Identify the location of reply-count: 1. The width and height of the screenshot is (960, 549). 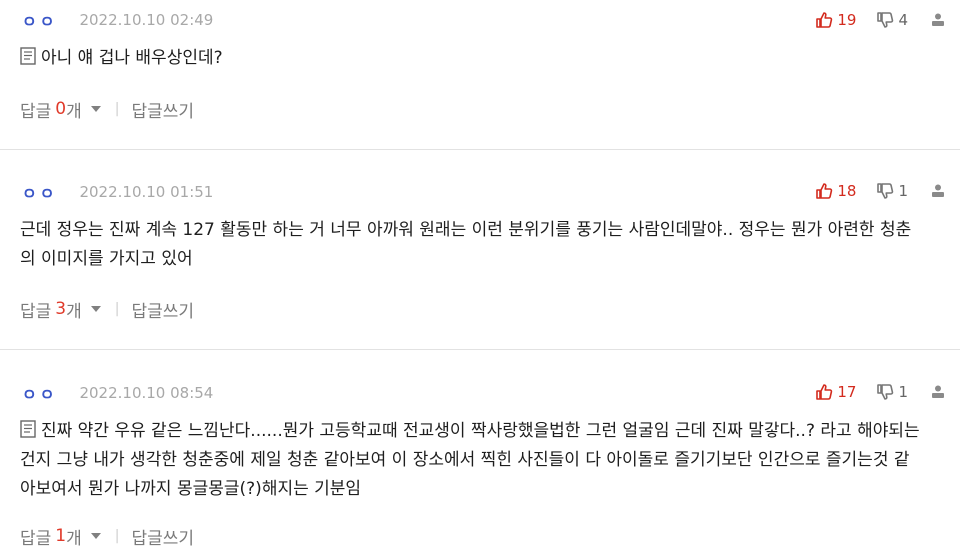
(61, 536).